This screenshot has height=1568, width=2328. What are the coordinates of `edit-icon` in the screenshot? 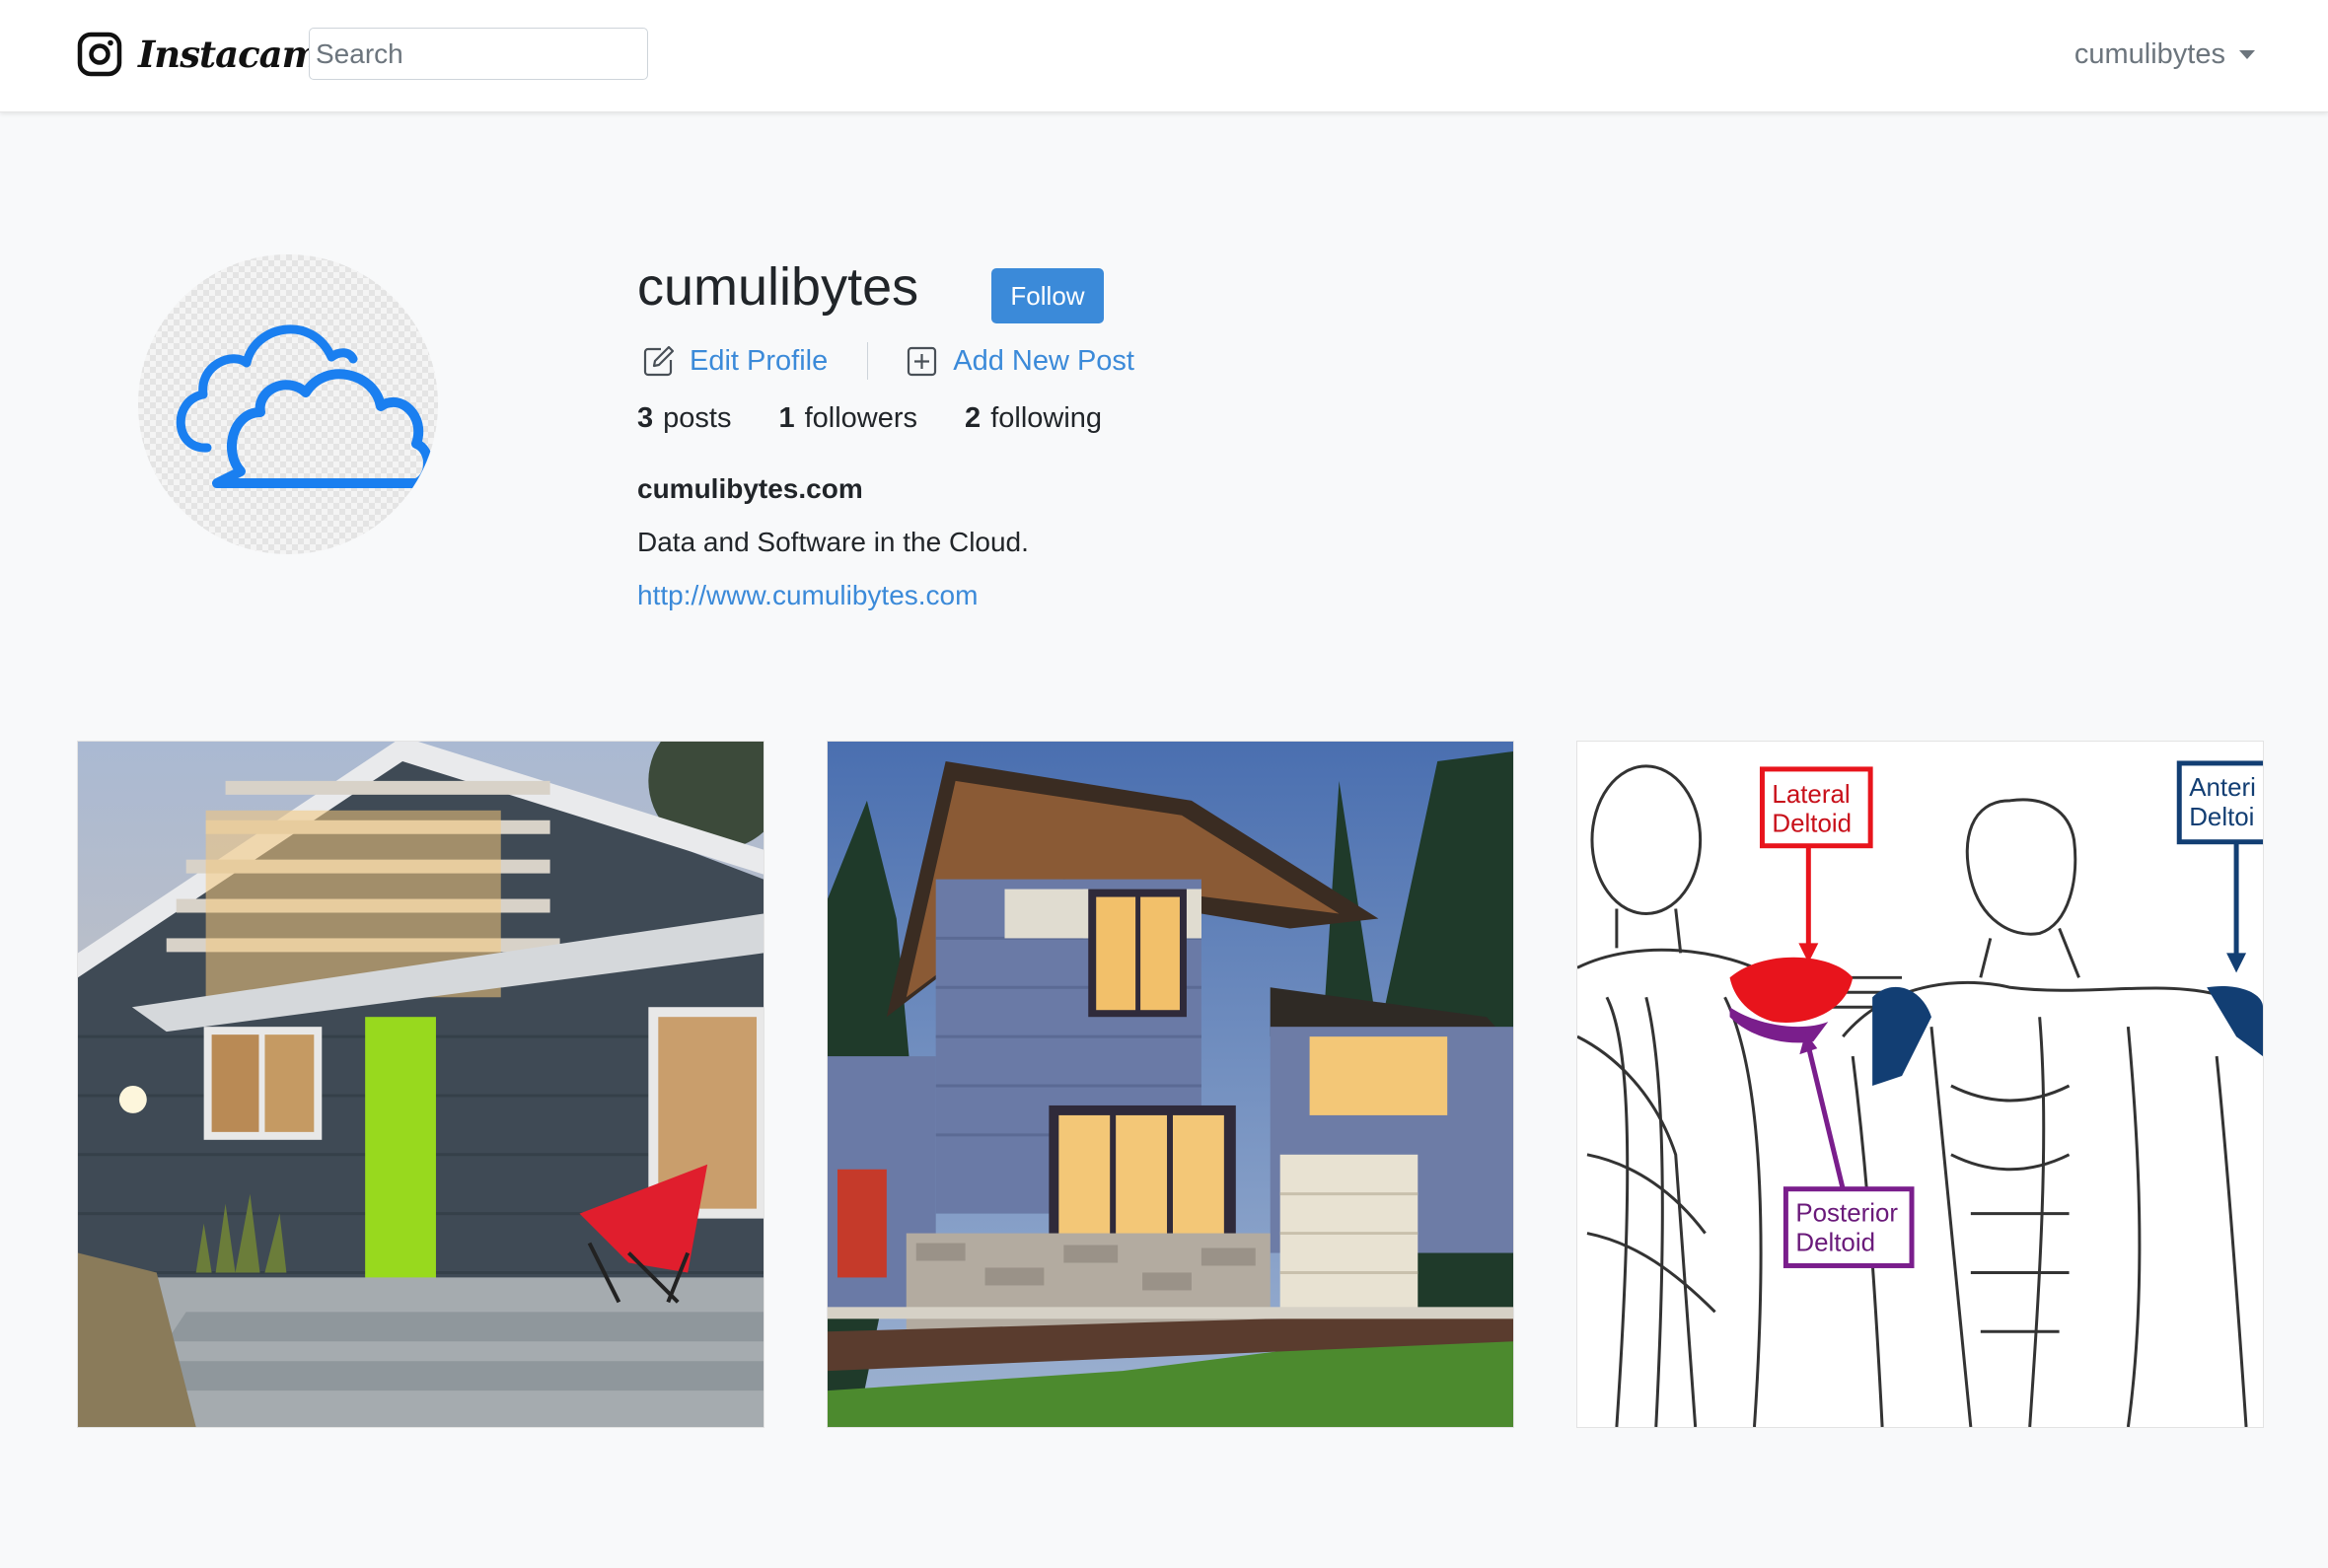 It's located at (659, 361).